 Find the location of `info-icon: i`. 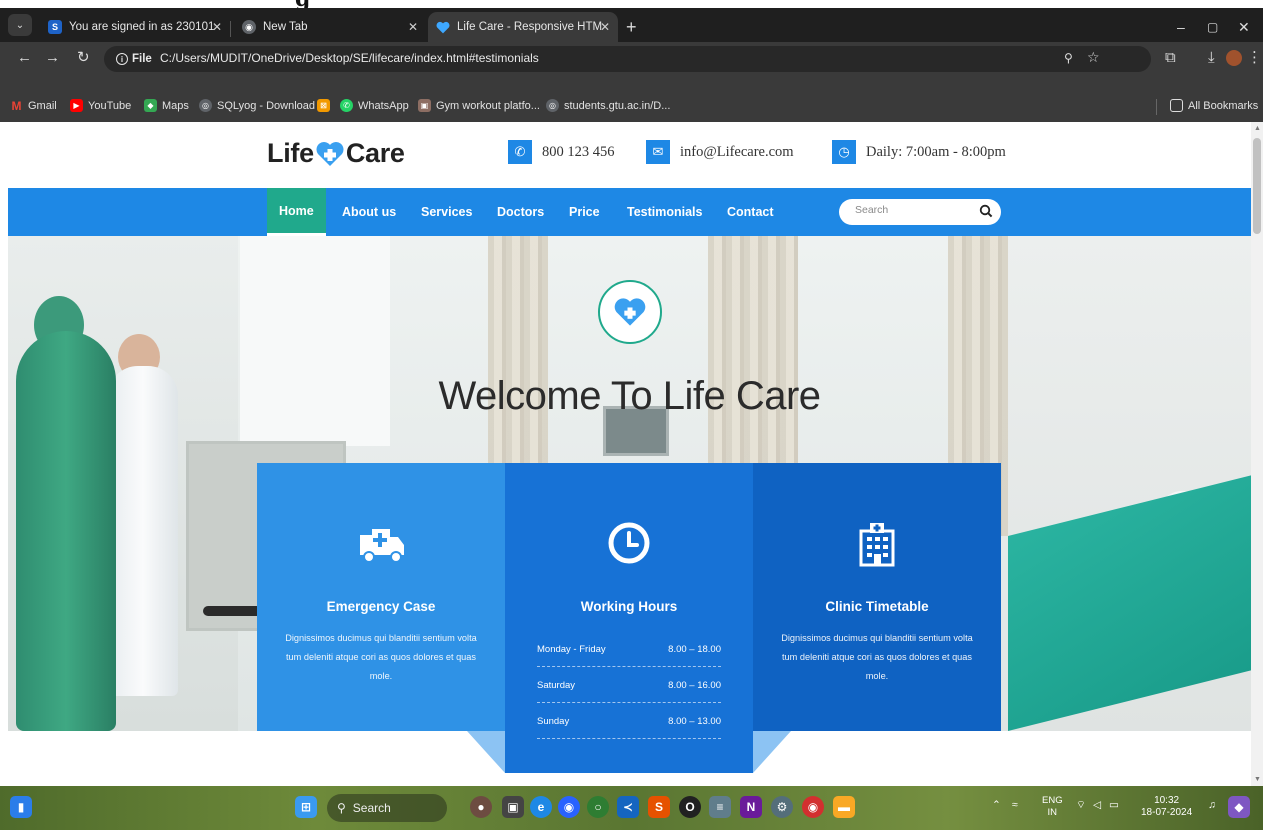

info-icon: i is located at coordinates (122, 59).